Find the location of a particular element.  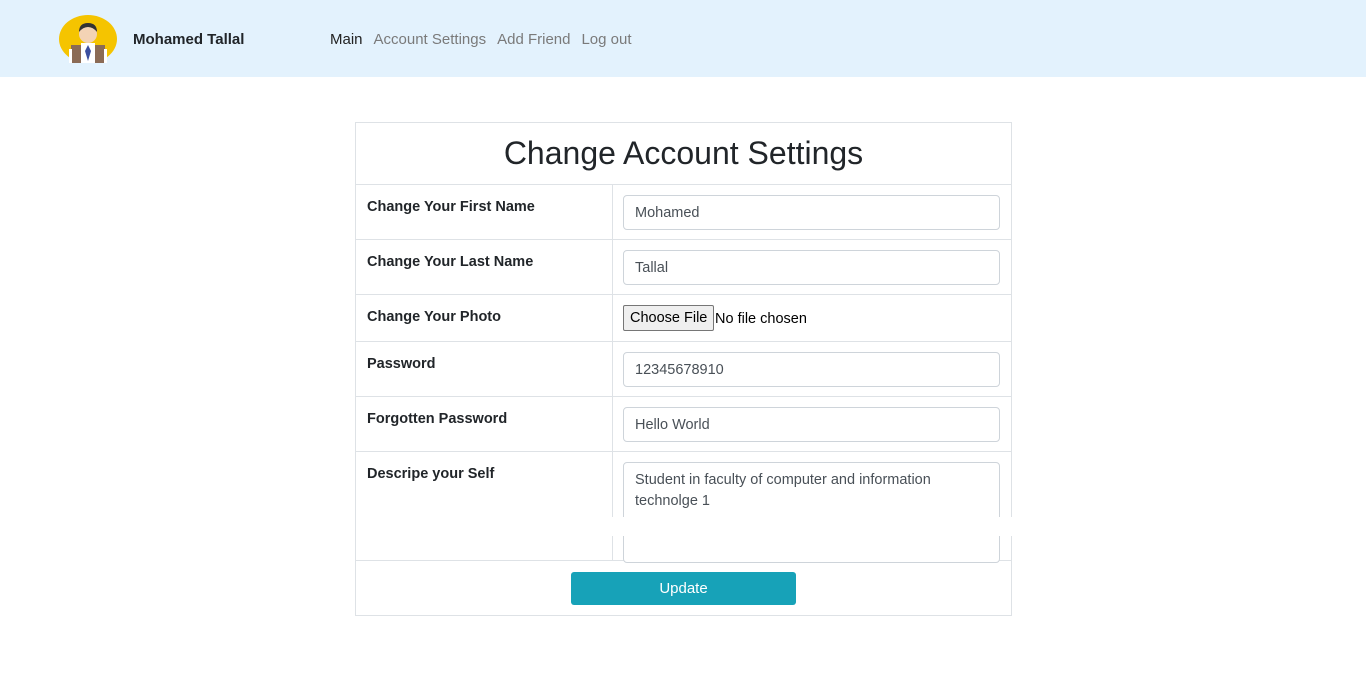

password-cell is located at coordinates (812, 369).